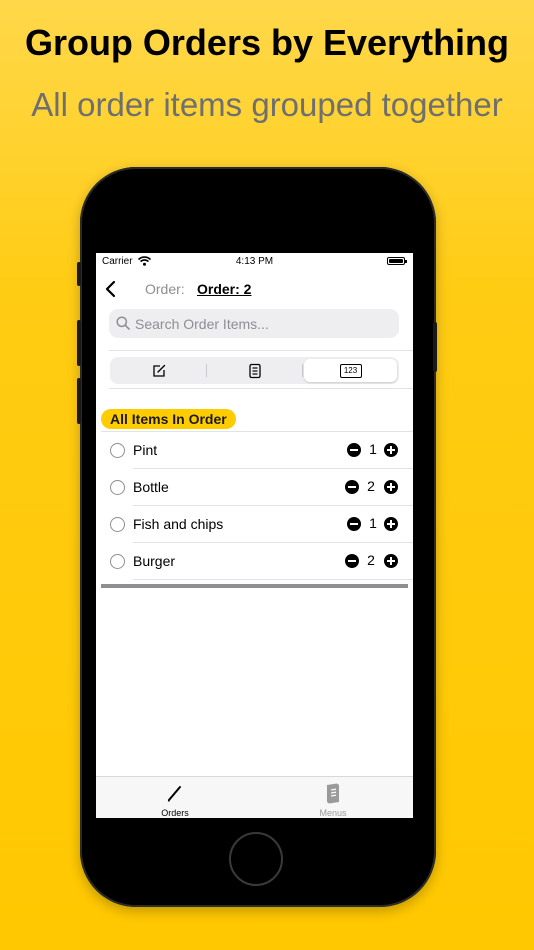 This screenshot has width=534, height=950. I want to click on back-button, so click(112, 289).